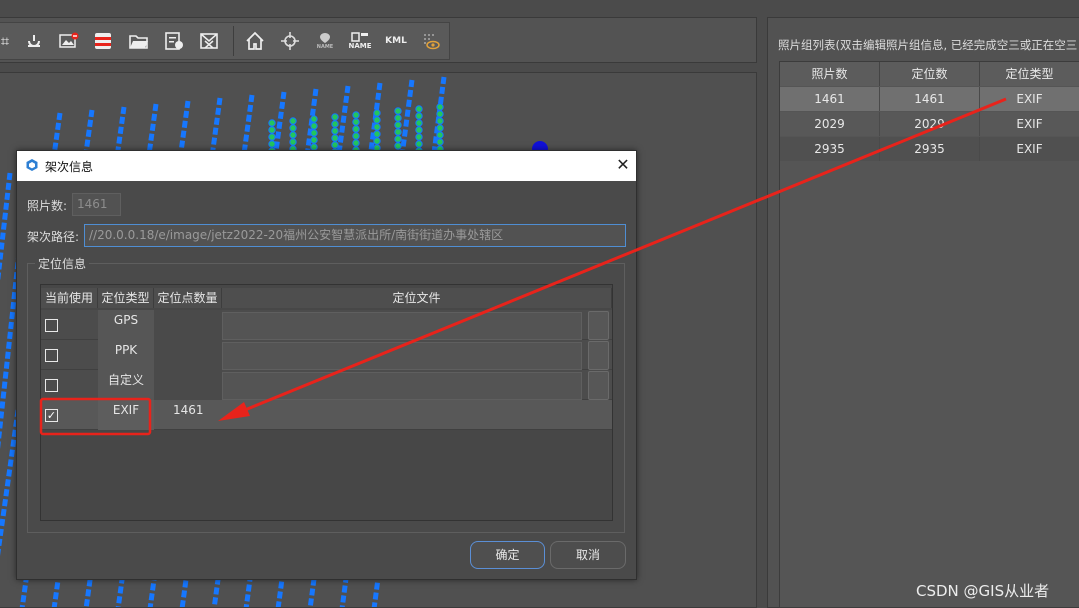 The width and height of the screenshot is (1079, 608). What do you see at coordinates (325, 47) in the screenshot?
I see `name-marker-label: NAME` at bounding box center [325, 47].